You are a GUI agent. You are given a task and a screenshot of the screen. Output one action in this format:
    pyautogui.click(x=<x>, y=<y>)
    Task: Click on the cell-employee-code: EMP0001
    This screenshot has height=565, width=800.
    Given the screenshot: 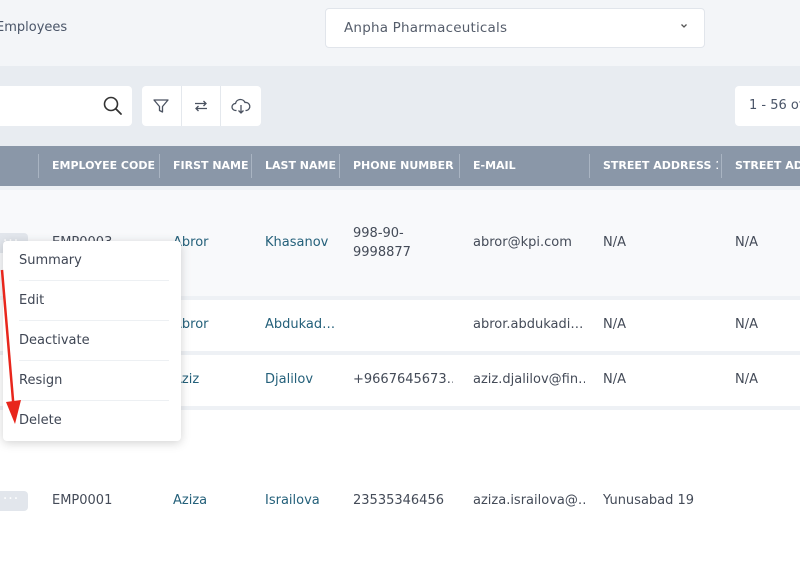 What is the action you would take?
    pyautogui.click(x=82, y=500)
    